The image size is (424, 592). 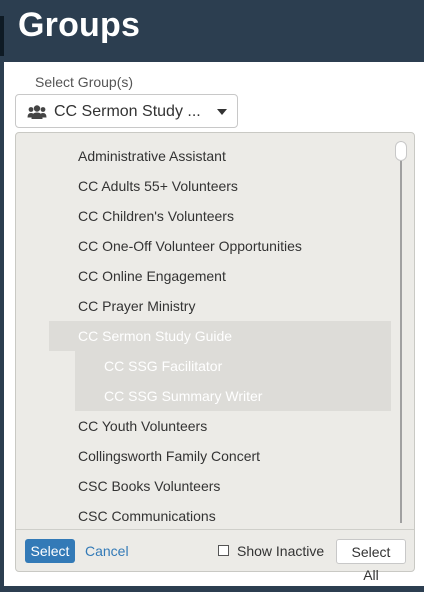 I want to click on list-item: CSC Books Volunteers, so click(x=220, y=486).